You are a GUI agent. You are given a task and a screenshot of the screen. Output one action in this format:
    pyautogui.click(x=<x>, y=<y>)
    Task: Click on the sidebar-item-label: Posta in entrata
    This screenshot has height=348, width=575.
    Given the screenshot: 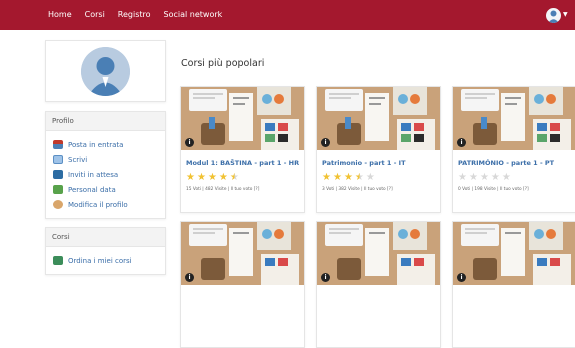 What is the action you would take?
    pyautogui.click(x=96, y=144)
    